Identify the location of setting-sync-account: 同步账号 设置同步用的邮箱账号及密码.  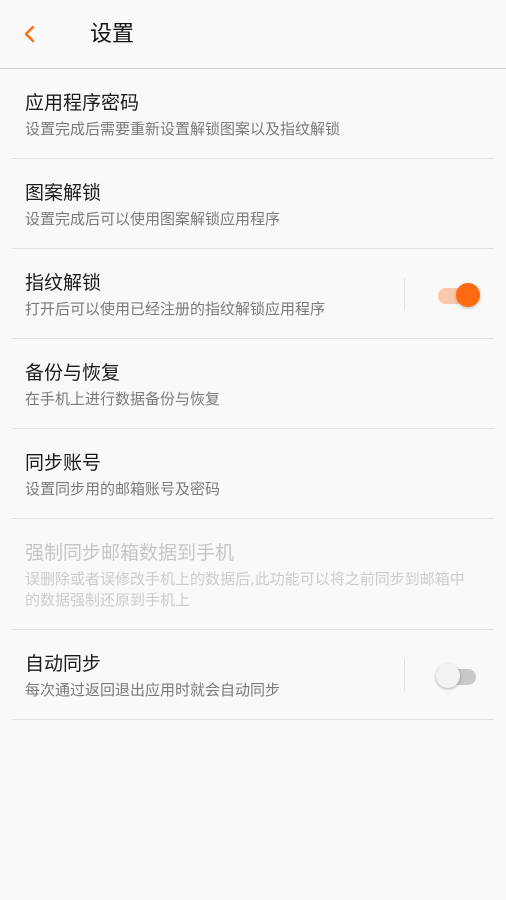
(253, 474).